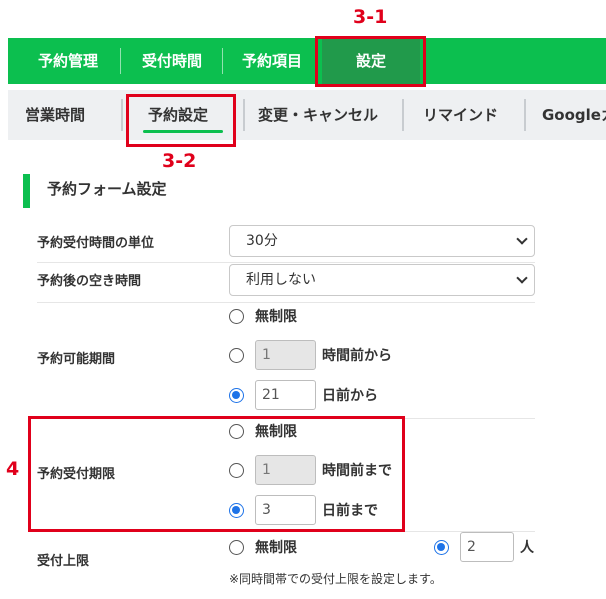 The image size is (606, 599). Describe the element at coordinates (460, 115) in the screenshot. I see `tab-reminder: リマインド` at that location.